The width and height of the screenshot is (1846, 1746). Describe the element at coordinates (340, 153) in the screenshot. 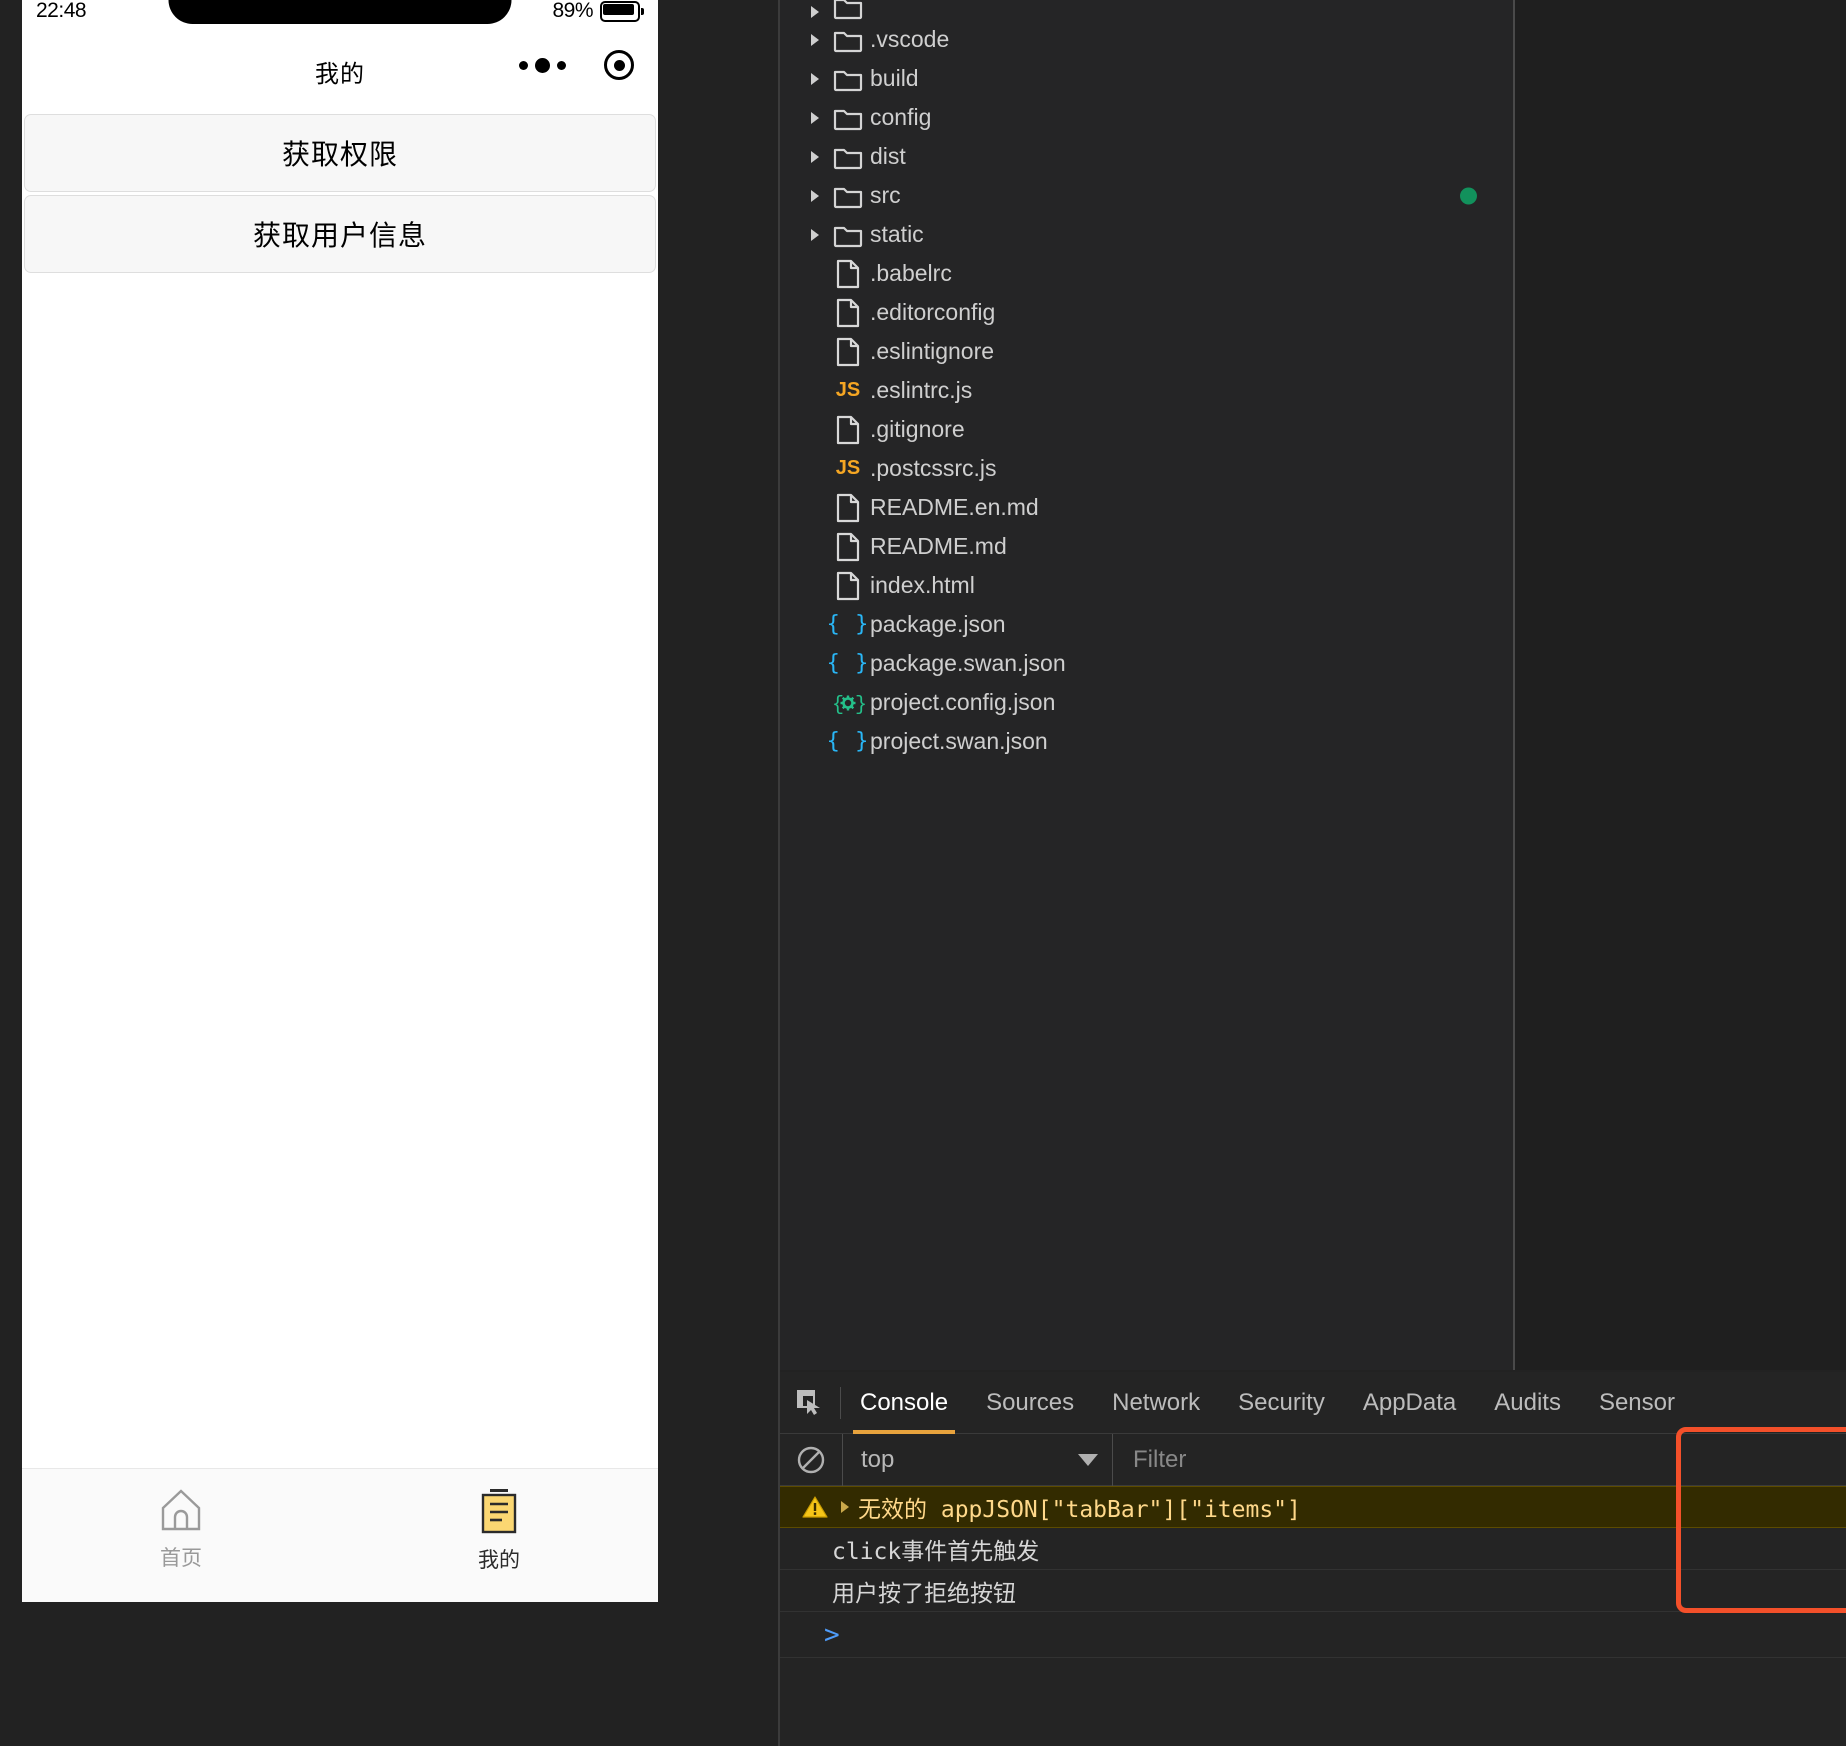

I see `get-permission-button: 获取权限` at that location.